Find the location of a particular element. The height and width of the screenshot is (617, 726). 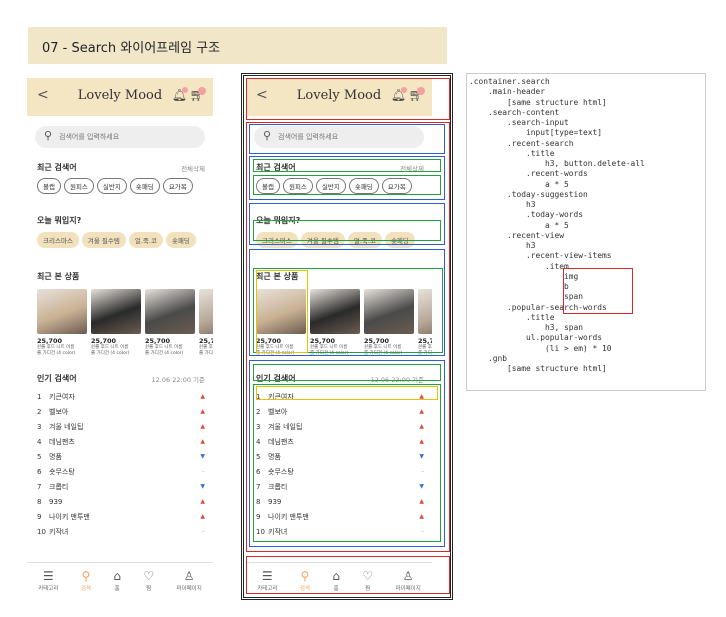

main-header: < Lovely Mood 🔔︎ 🛒︎ is located at coordinates (339, 97).